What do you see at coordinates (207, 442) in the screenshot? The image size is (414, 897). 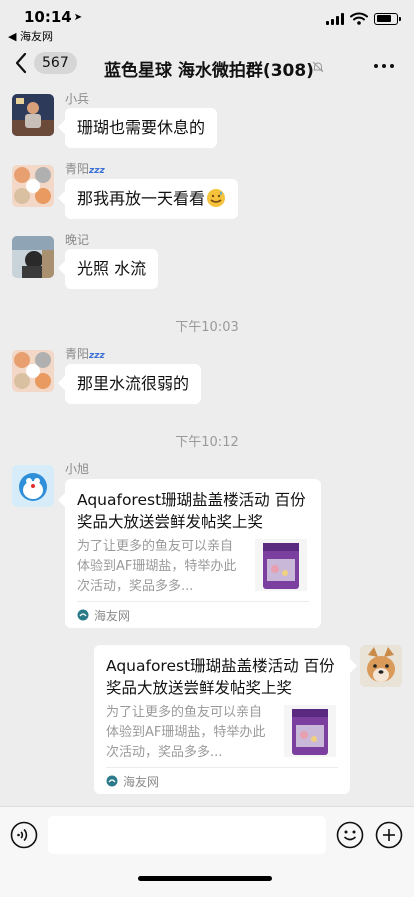 I see `message-timestamp: 下午10:12` at bounding box center [207, 442].